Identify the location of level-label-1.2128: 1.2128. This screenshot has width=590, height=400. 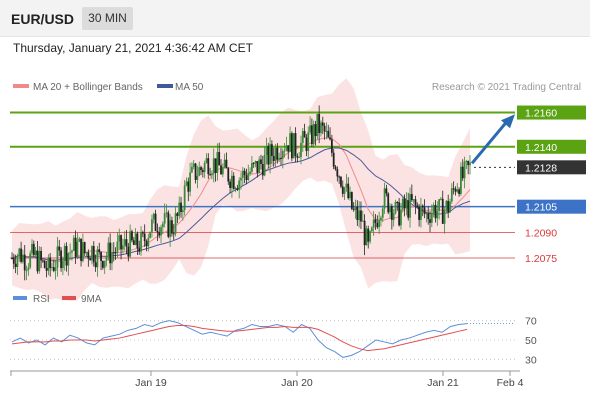
(541, 168).